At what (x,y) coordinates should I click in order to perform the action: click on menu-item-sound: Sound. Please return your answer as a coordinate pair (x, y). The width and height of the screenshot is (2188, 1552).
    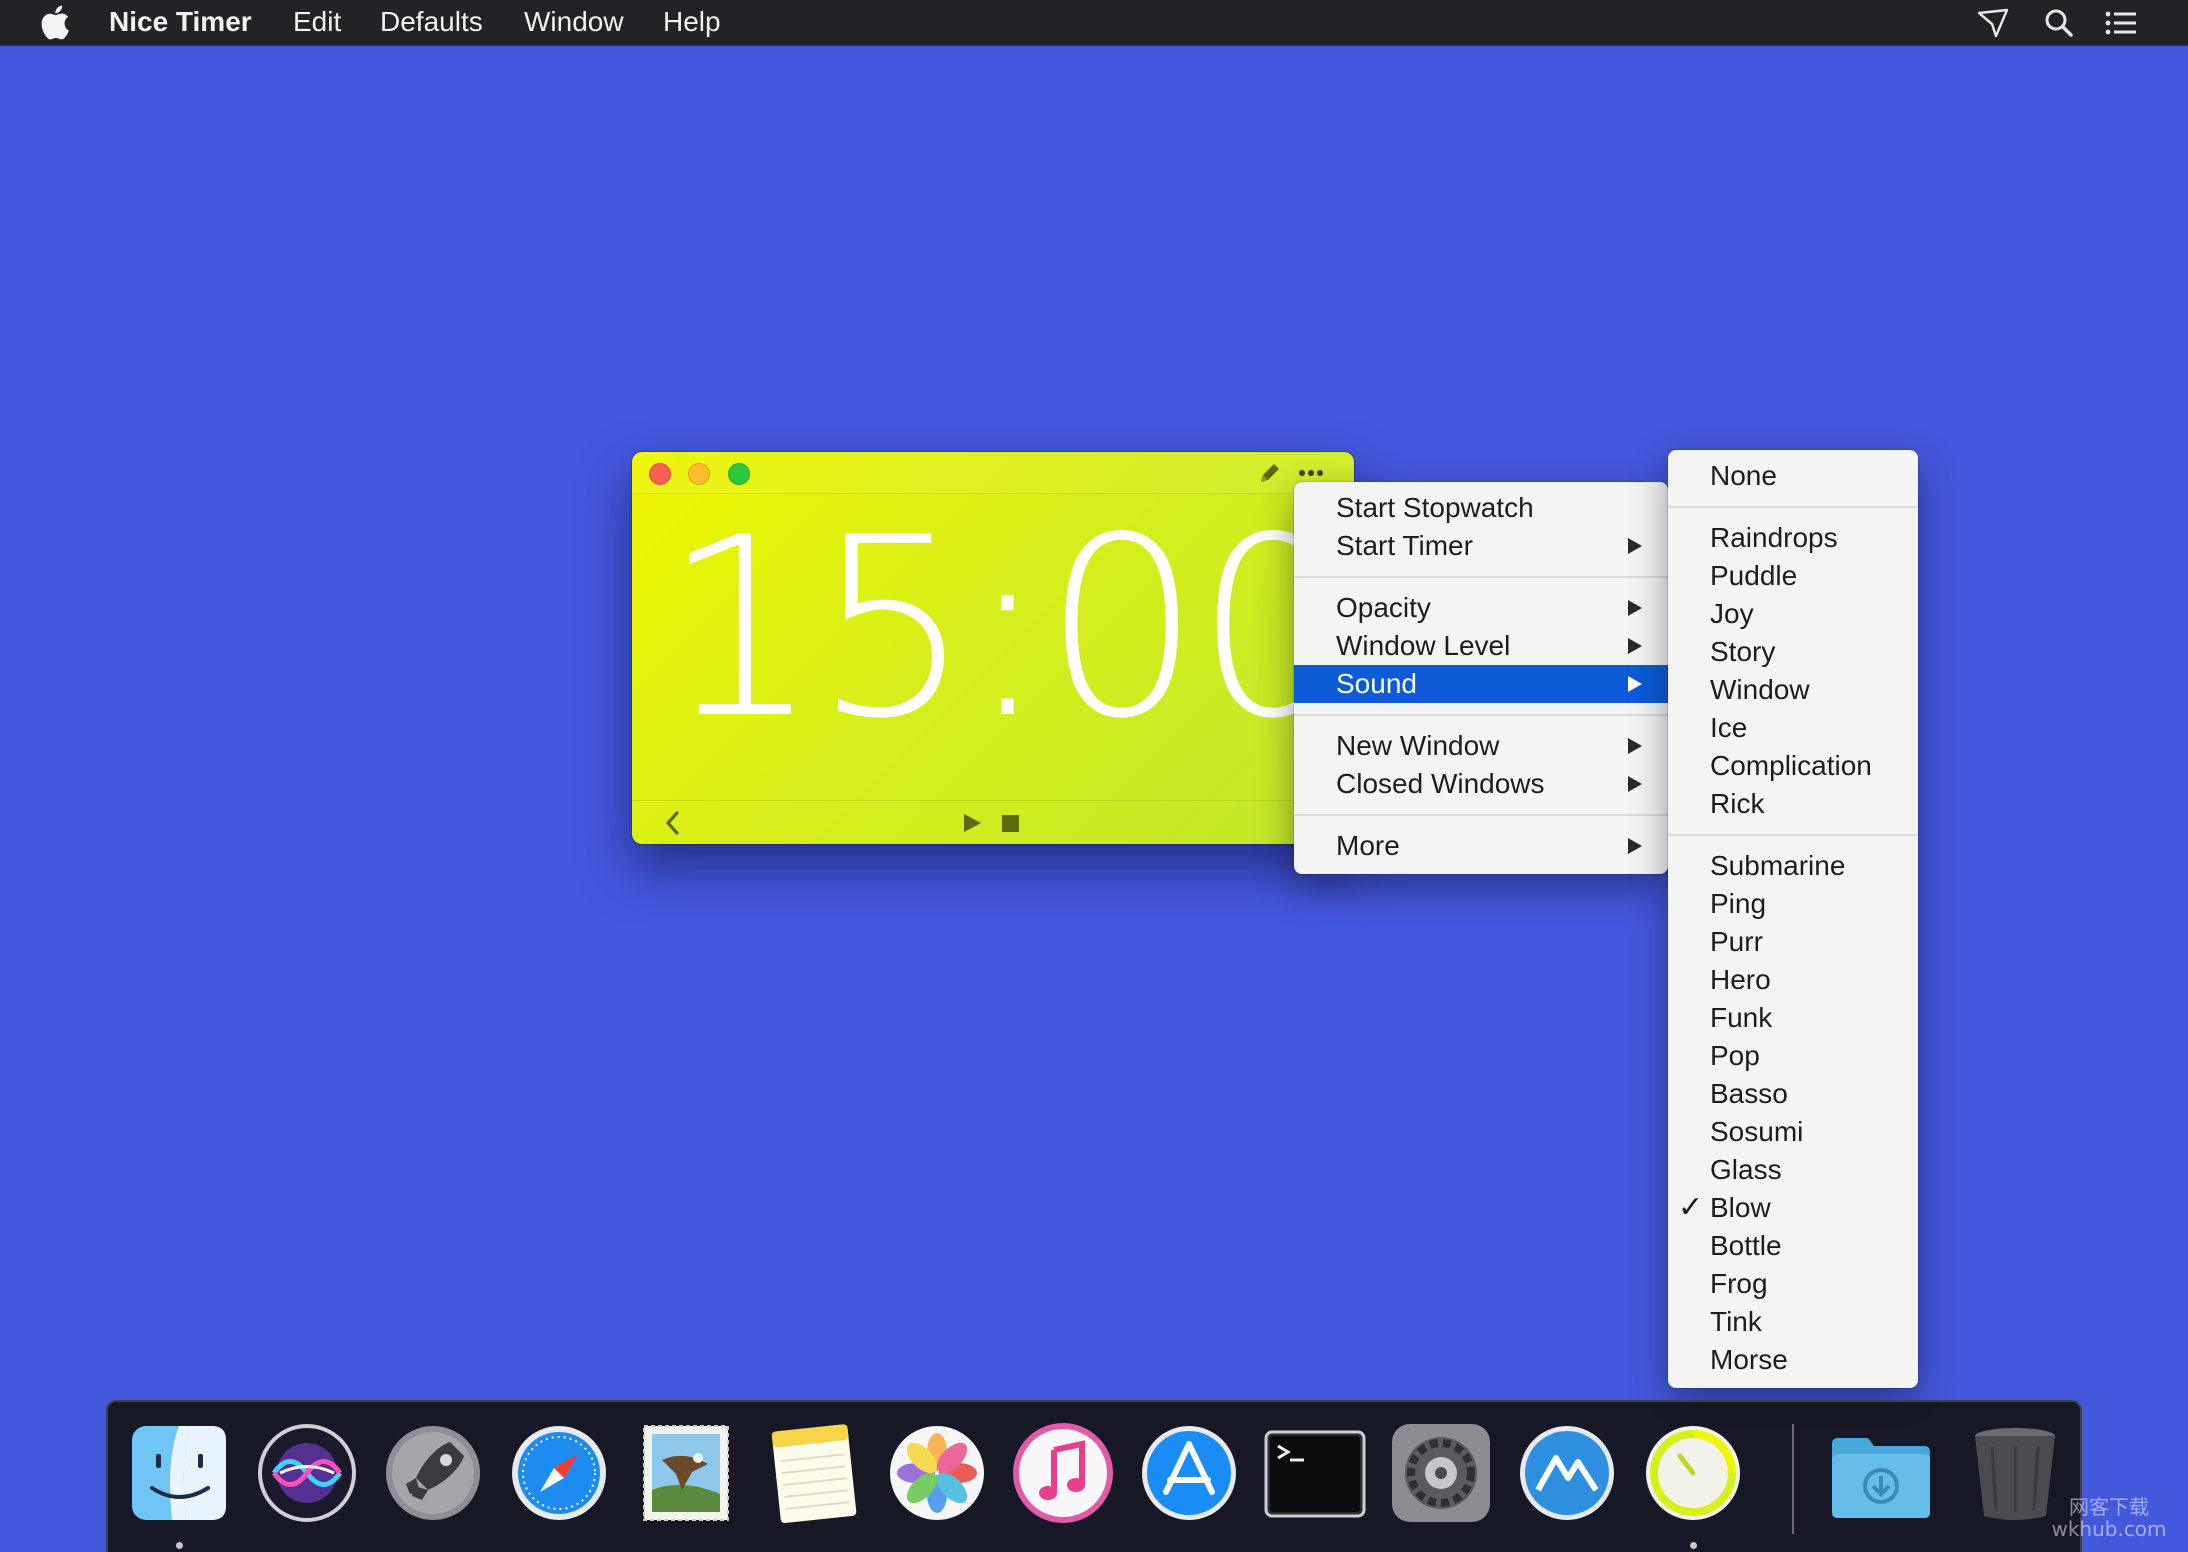
    Looking at the image, I should click on (1481, 684).